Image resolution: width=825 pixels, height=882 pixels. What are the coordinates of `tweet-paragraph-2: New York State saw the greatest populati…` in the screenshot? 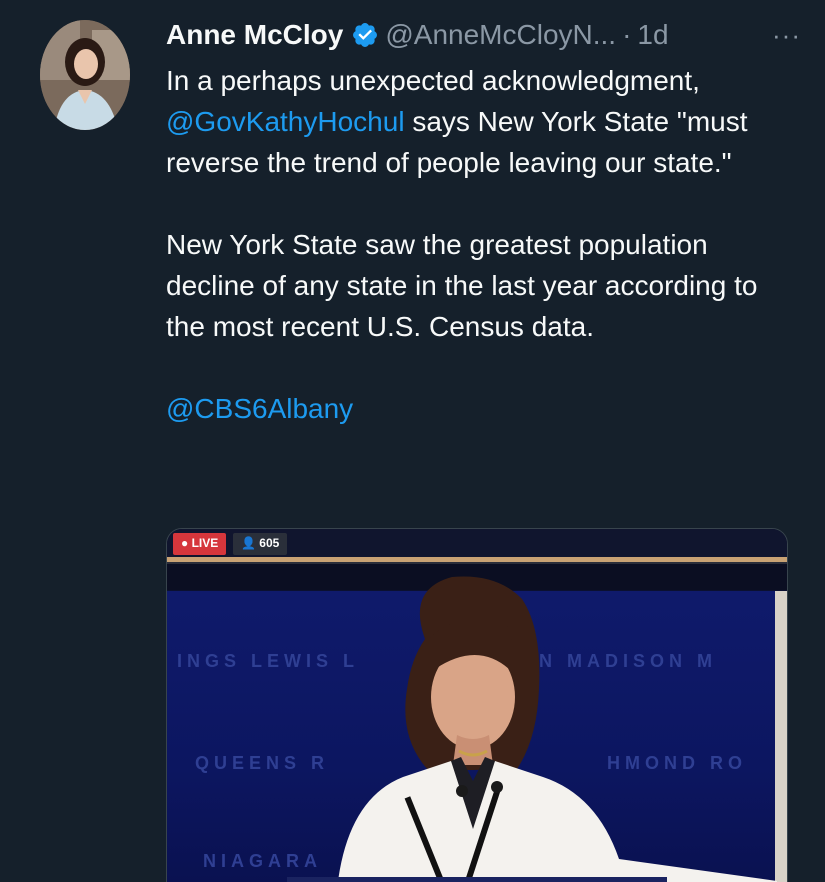 It's located at (462, 285).